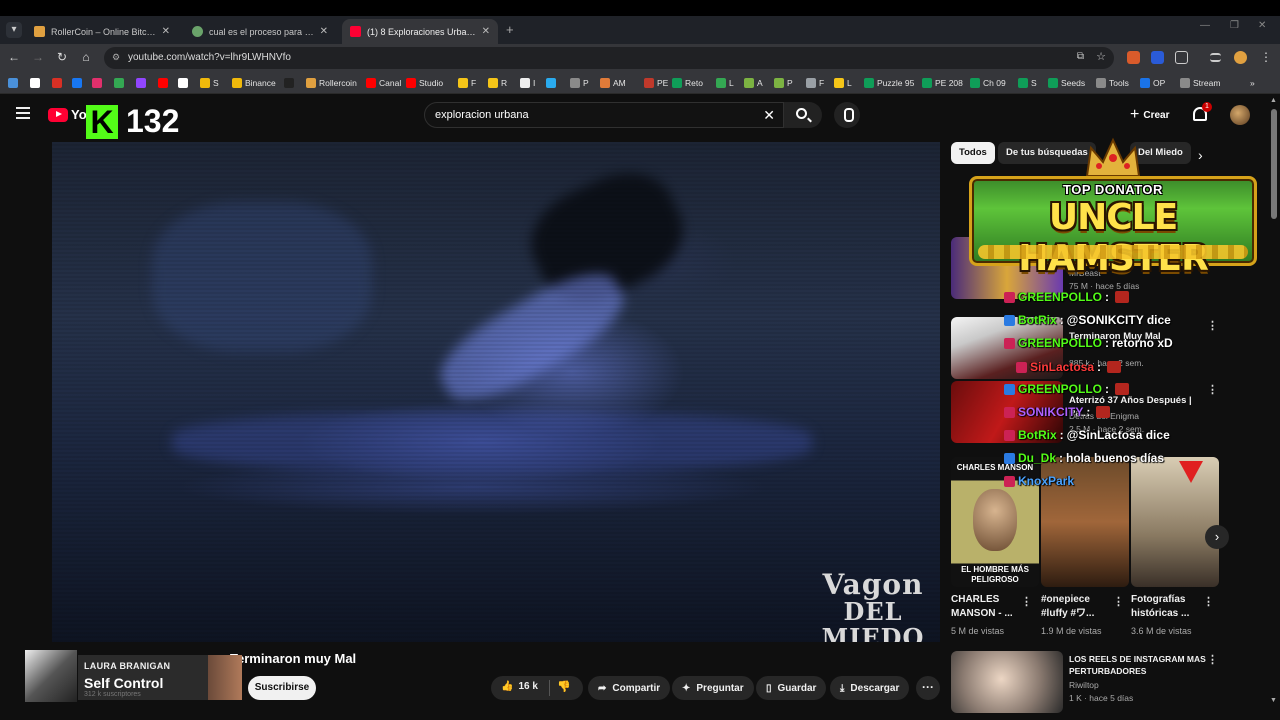  Describe the element at coordinates (870, 688) in the screenshot. I see `download-button: ⤓ Descargar` at that location.